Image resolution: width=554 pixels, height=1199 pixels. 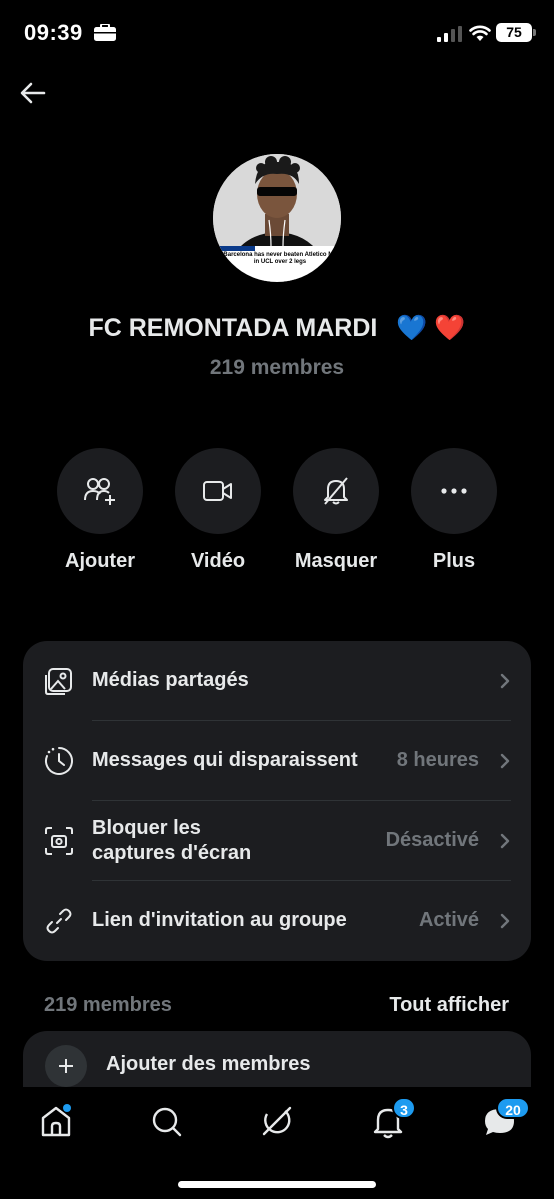 I want to click on group-title: FC REMONTADA MARDI 💙 ❤️, so click(x=277, y=328).